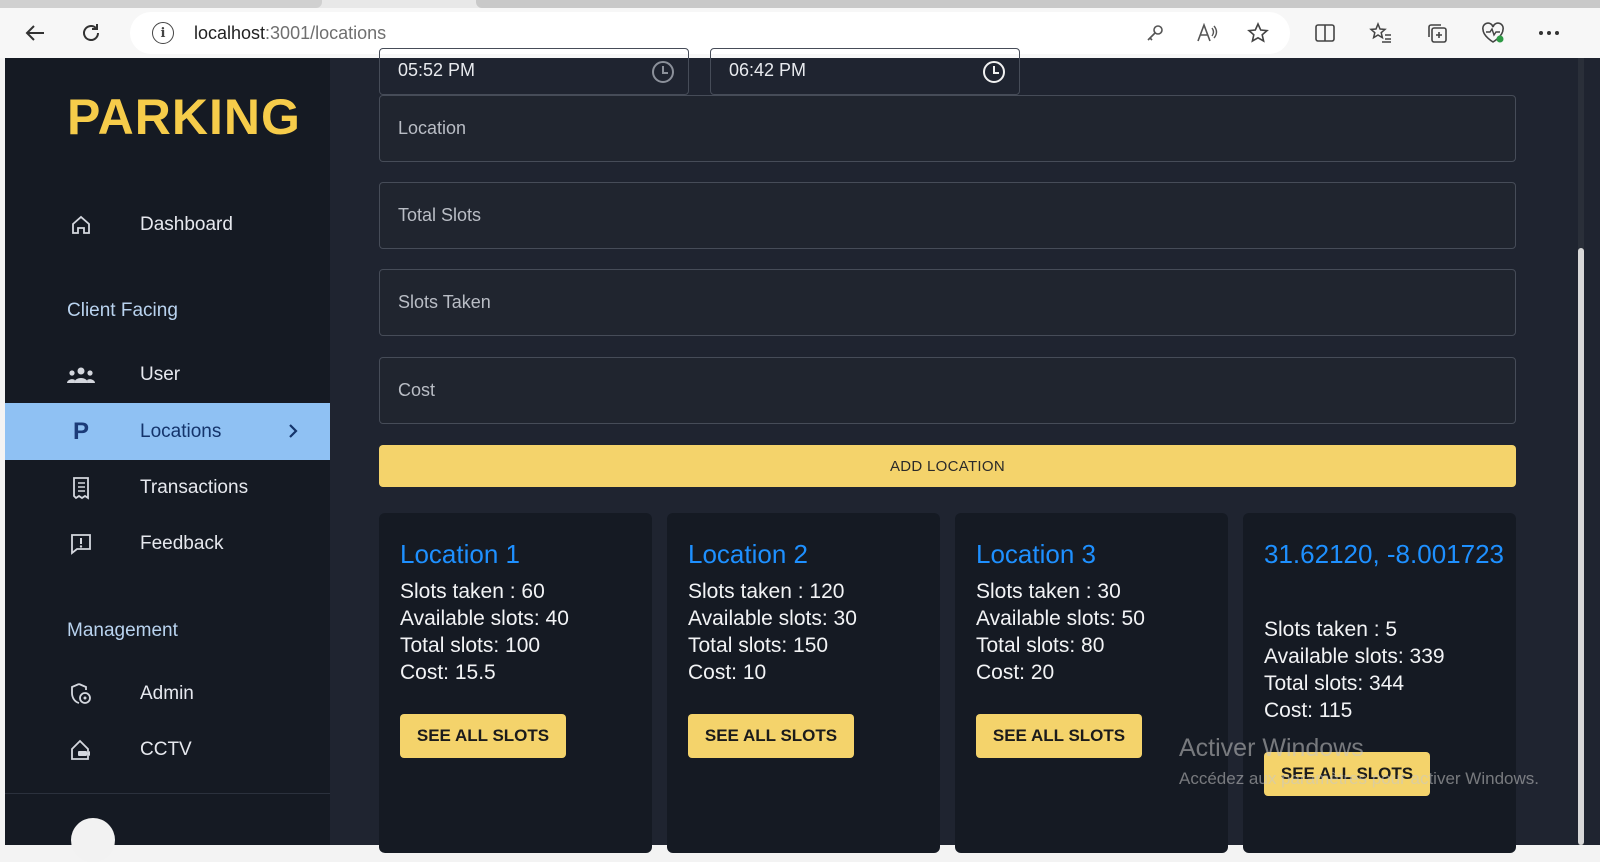 This screenshot has width=1600, height=862. What do you see at coordinates (1325, 33) in the screenshot?
I see `split-screen-icon` at bounding box center [1325, 33].